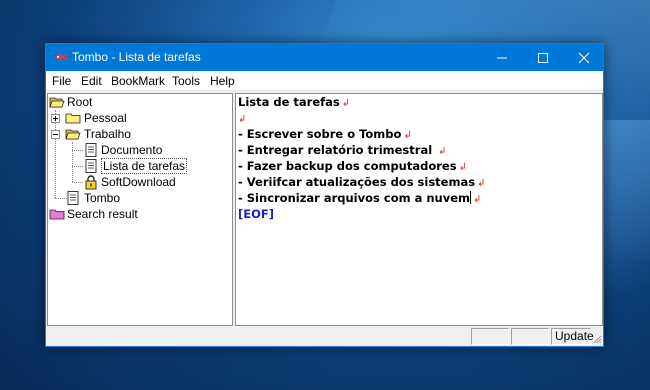 The width and height of the screenshot is (650, 390). What do you see at coordinates (347, 166) in the screenshot?
I see `editor-line-text: - Fazer backup dos computadores` at bounding box center [347, 166].